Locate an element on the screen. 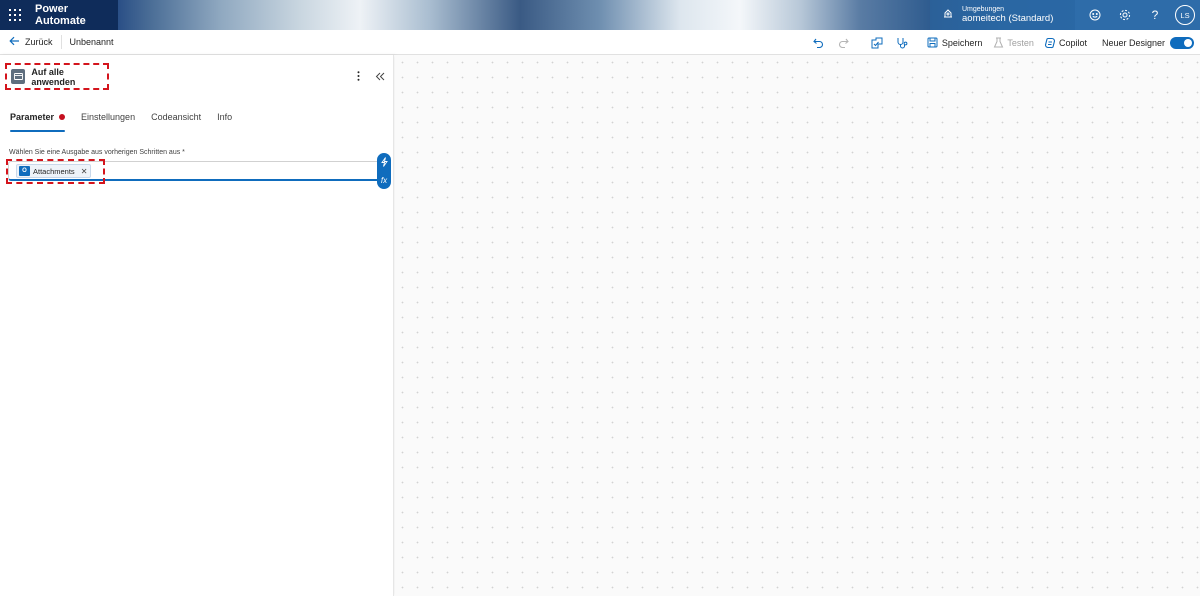 The width and height of the screenshot is (1200, 596). copilot-label: Copilot is located at coordinates (1072, 42).